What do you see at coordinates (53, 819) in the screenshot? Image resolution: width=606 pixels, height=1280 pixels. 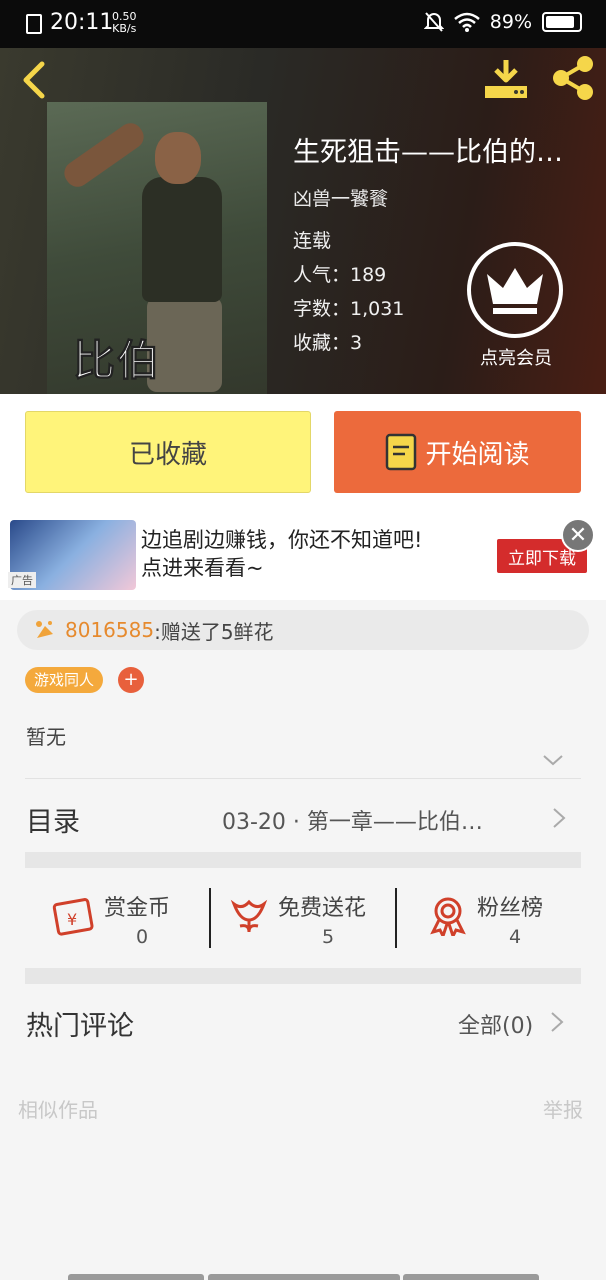 I see `toc-label: 目录` at bounding box center [53, 819].